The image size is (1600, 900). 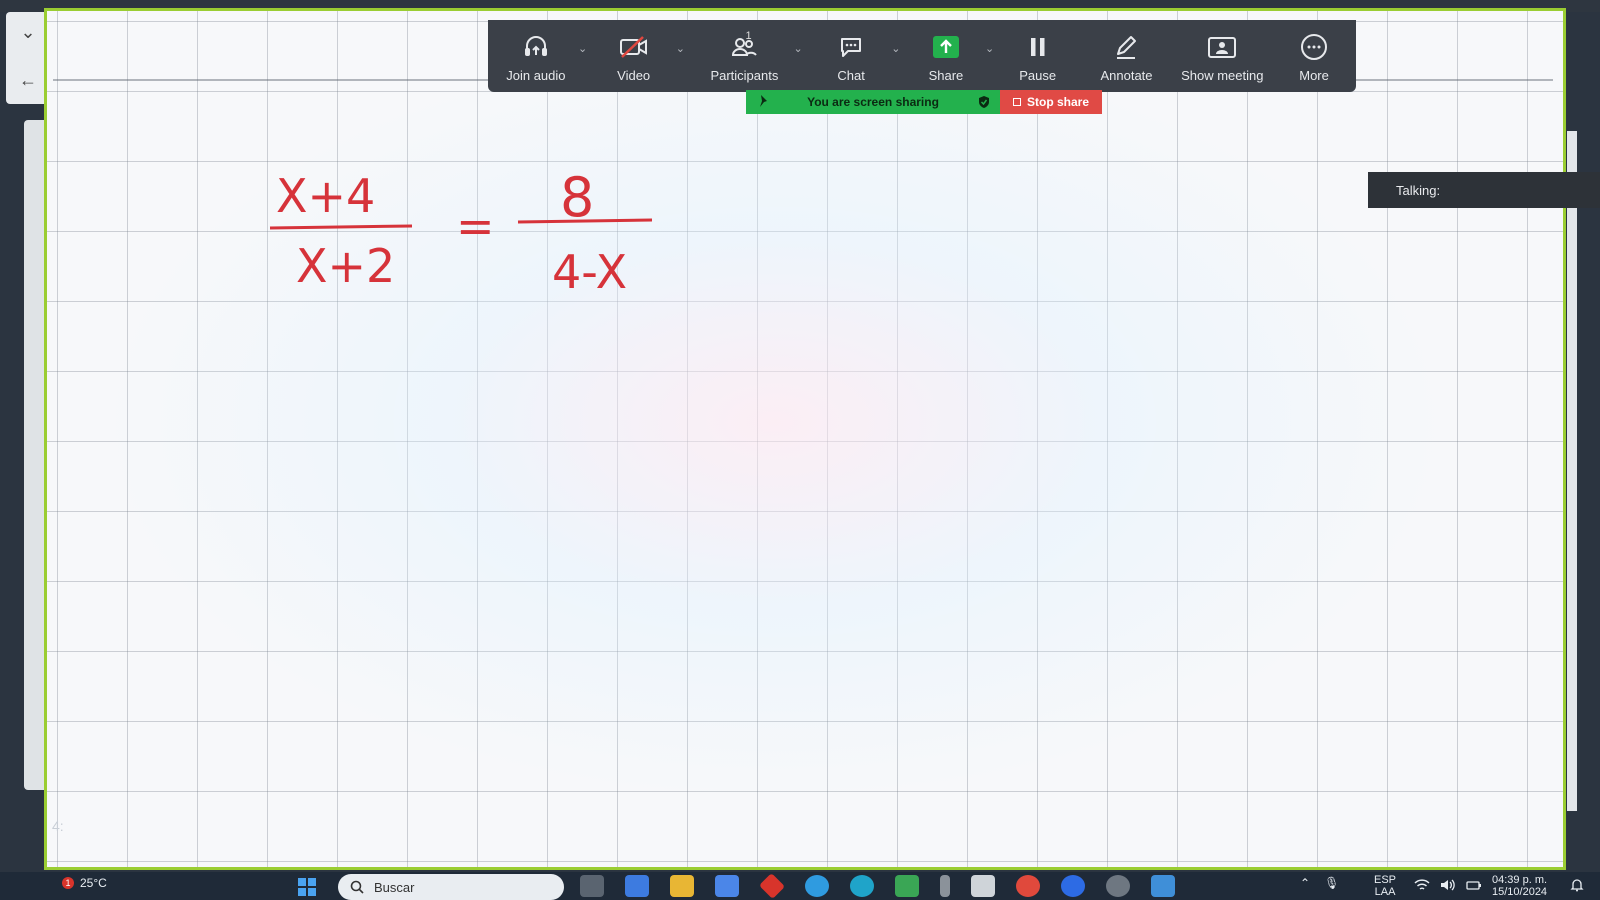 What do you see at coordinates (1385, 880) in the screenshot?
I see `language-code: ESP` at bounding box center [1385, 880].